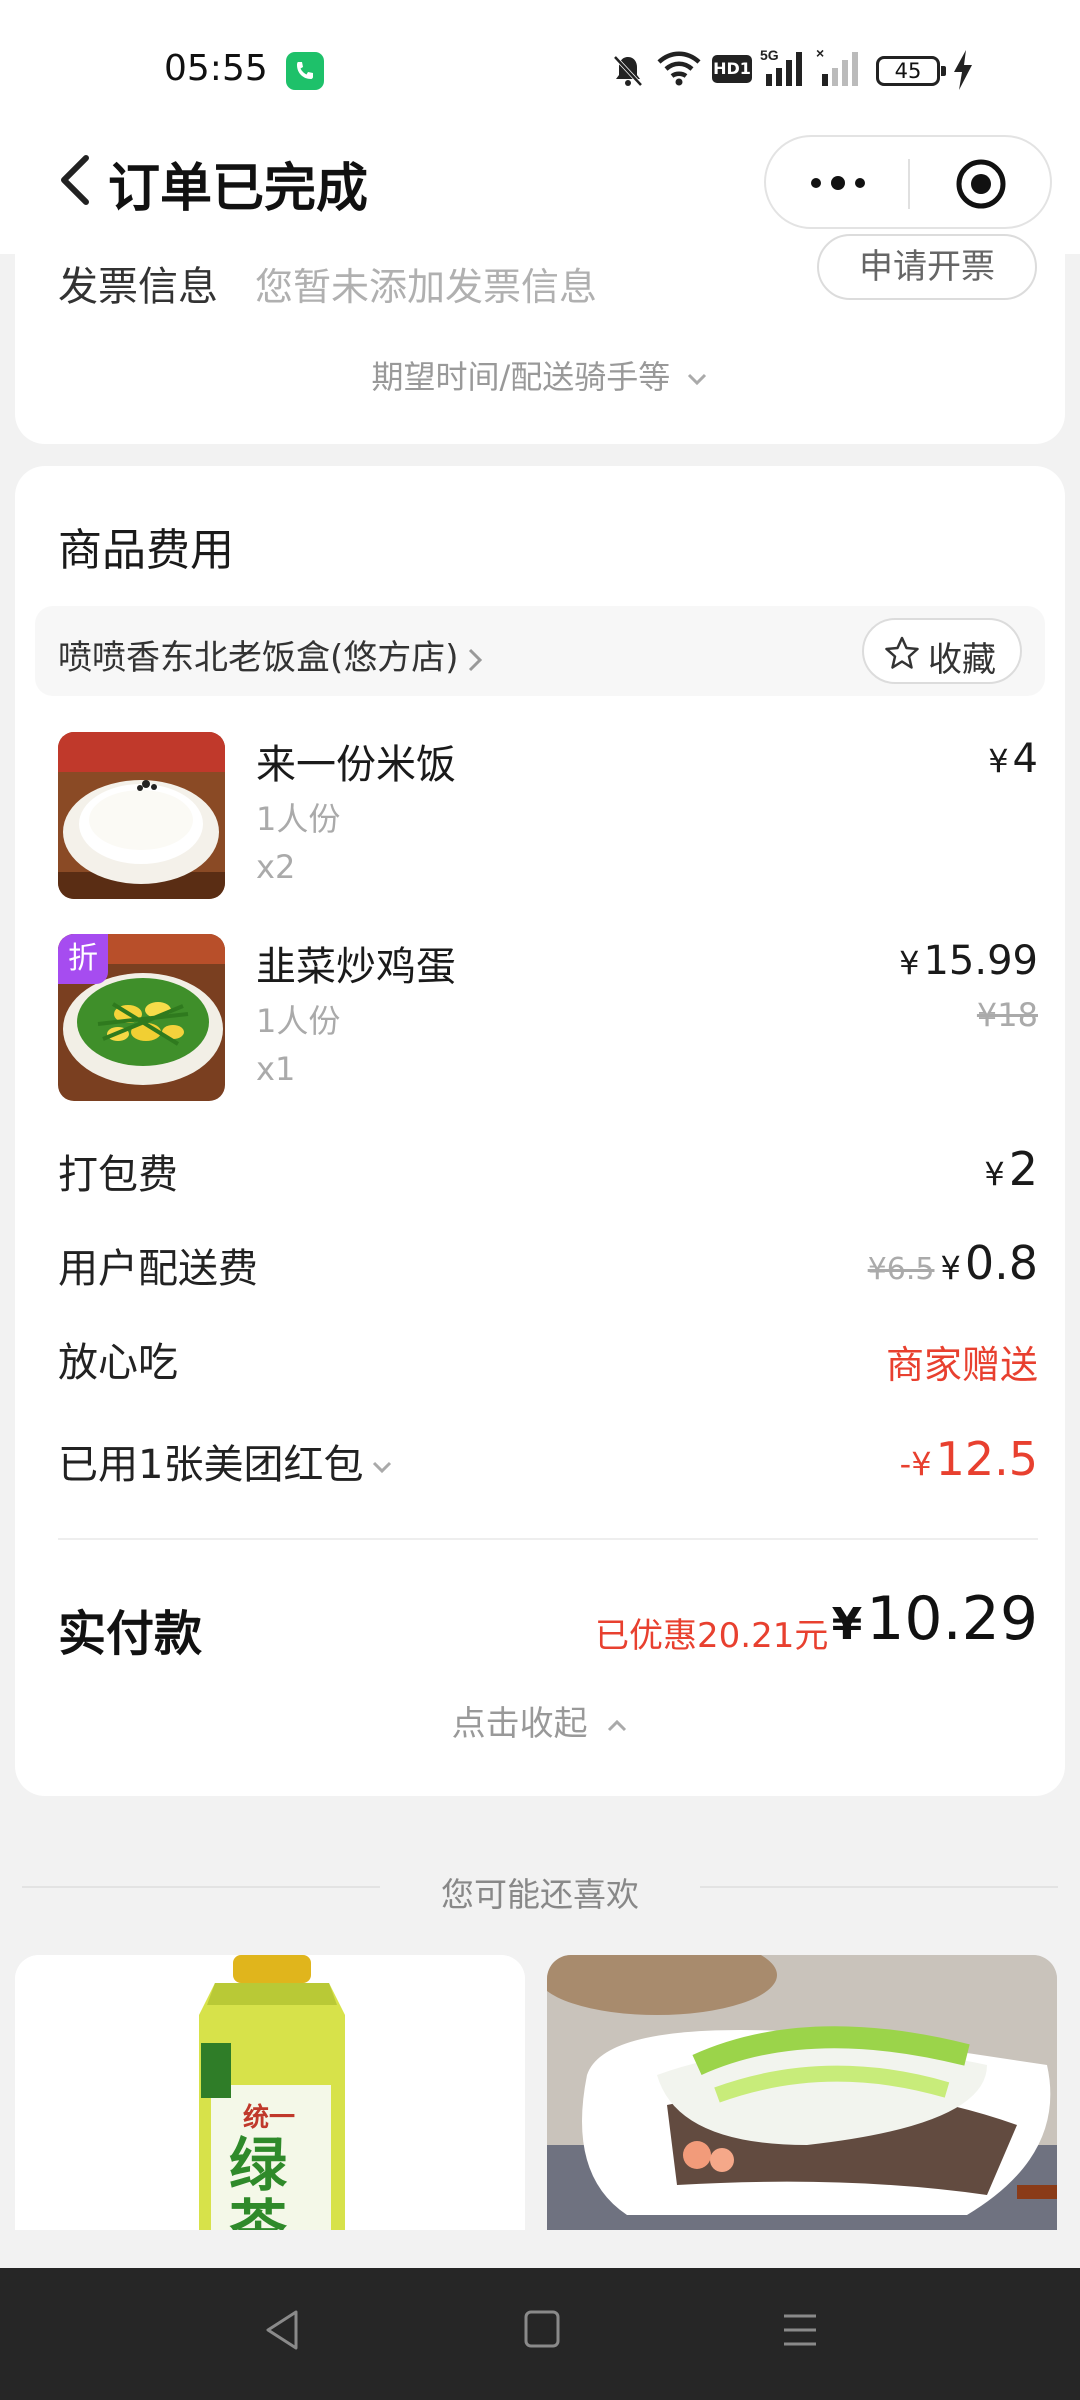  I want to click on paid-label: 实付款, so click(130, 1634).